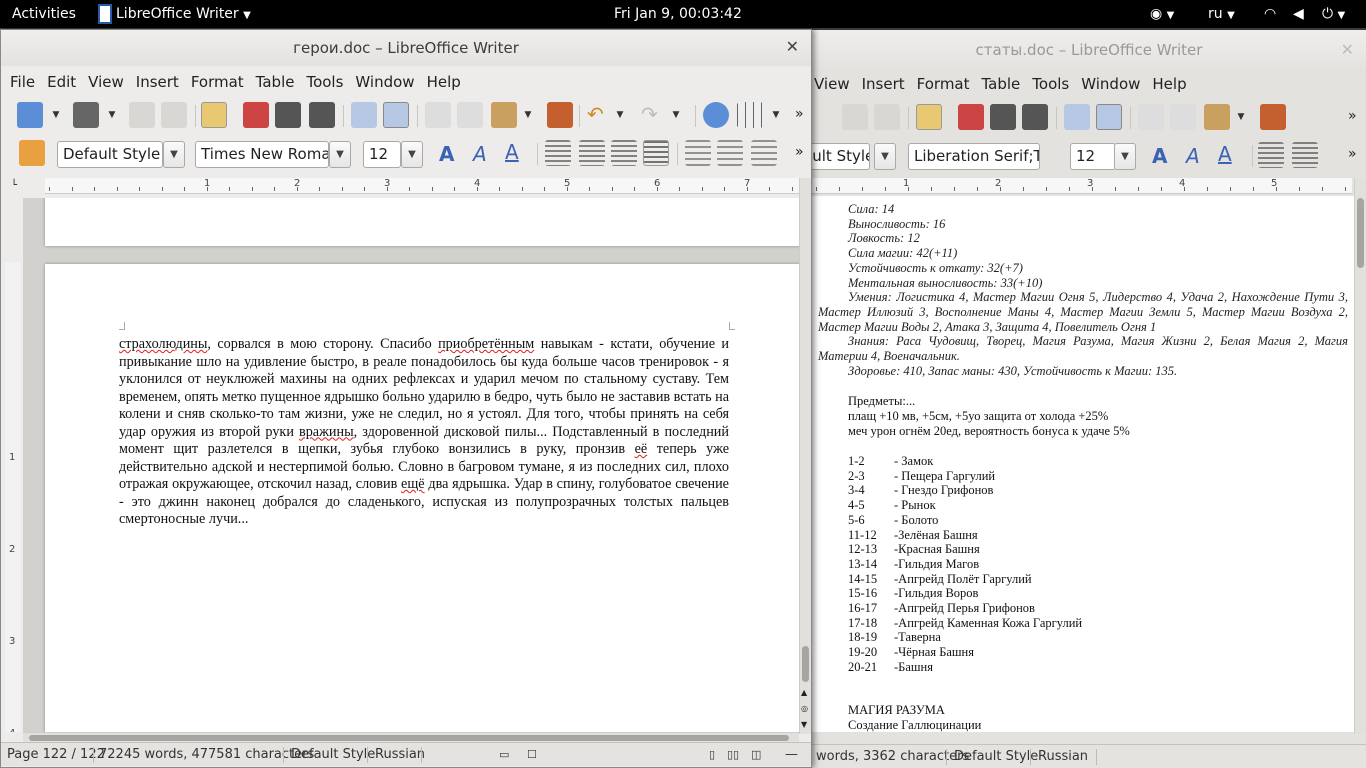 This screenshot has width=1366, height=768. Describe the element at coordinates (733, 755) in the screenshot. I see `multi-page-view-icon: ▯▯` at that location.